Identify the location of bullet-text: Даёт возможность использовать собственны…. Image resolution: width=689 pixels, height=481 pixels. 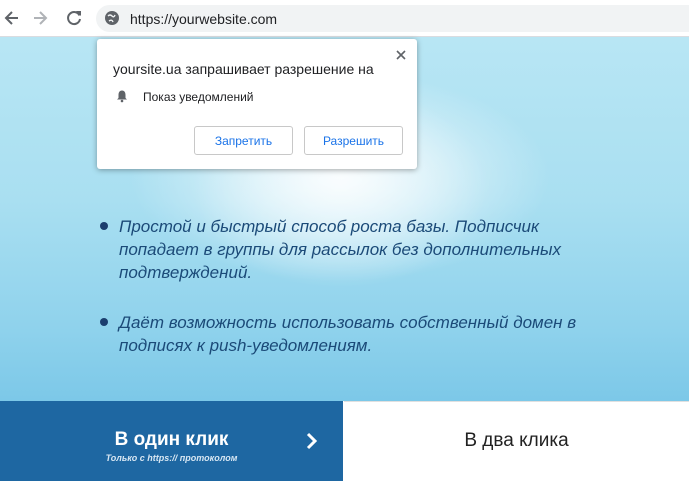
(348, 334).